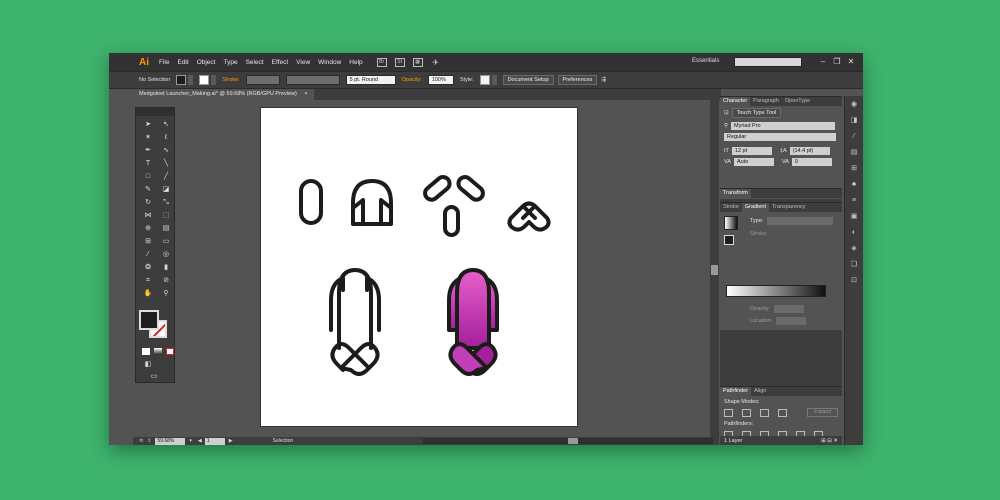 The height and width of the screenshot is (500, 1000). What do you see at coordinates (735, 193) in the screenshot?
I see `tab-transform: Transform` at bounding box center [735, 193].